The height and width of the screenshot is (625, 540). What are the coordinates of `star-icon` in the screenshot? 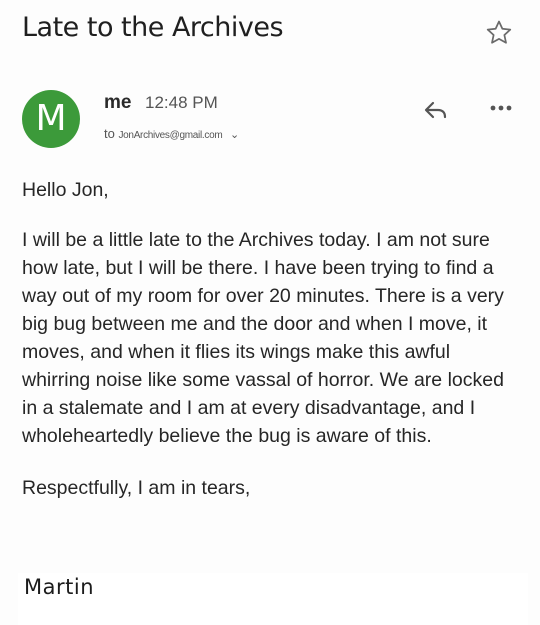 It's located at (499, 33).